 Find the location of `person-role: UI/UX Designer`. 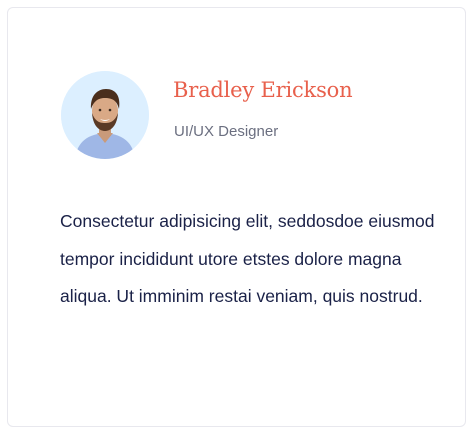

person-role: UI/UX Designer is located at coordinates (226, 131).